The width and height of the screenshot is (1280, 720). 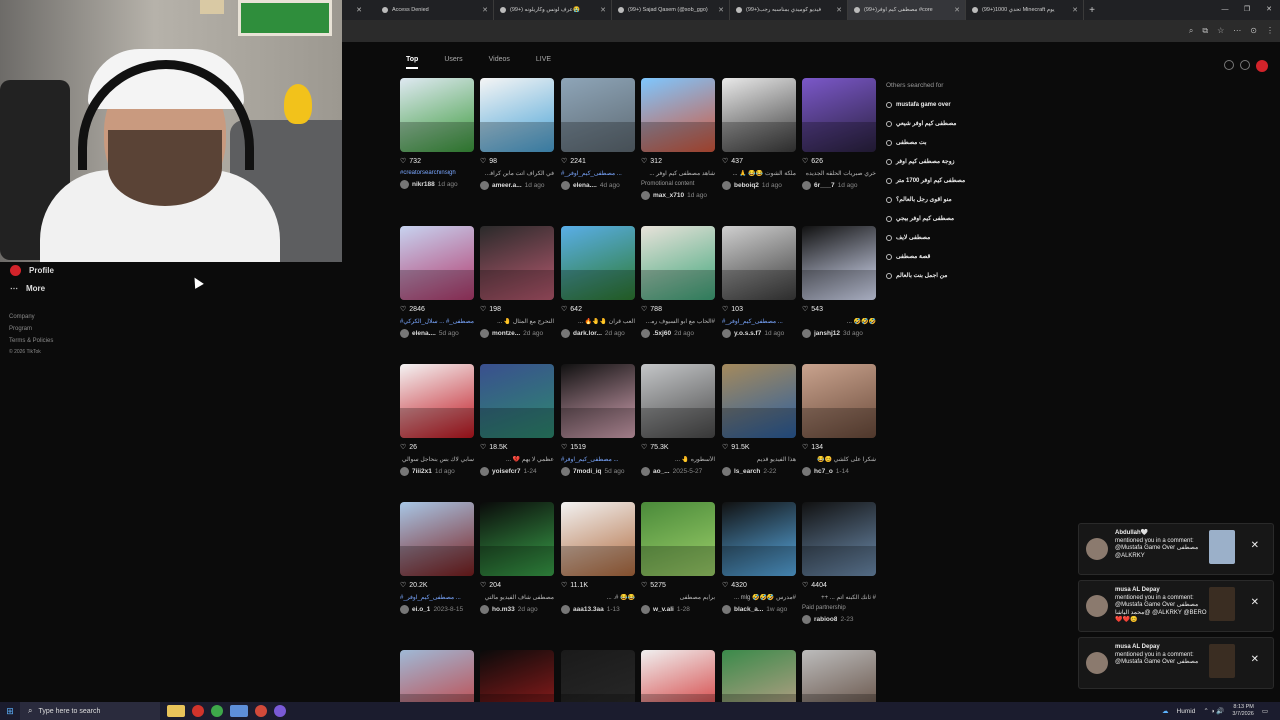 I want to click on video-card: ♡ 134 شكراً على كلشي 😊😂 hc7_o 1-14, so click(x=839, y=420).